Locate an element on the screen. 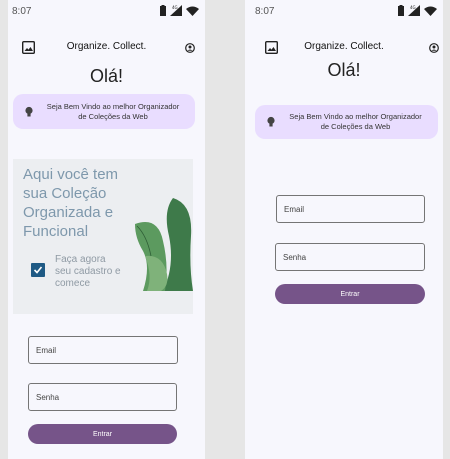  promo-title-line: Aqui você tem is located at coordinates (71, 174).